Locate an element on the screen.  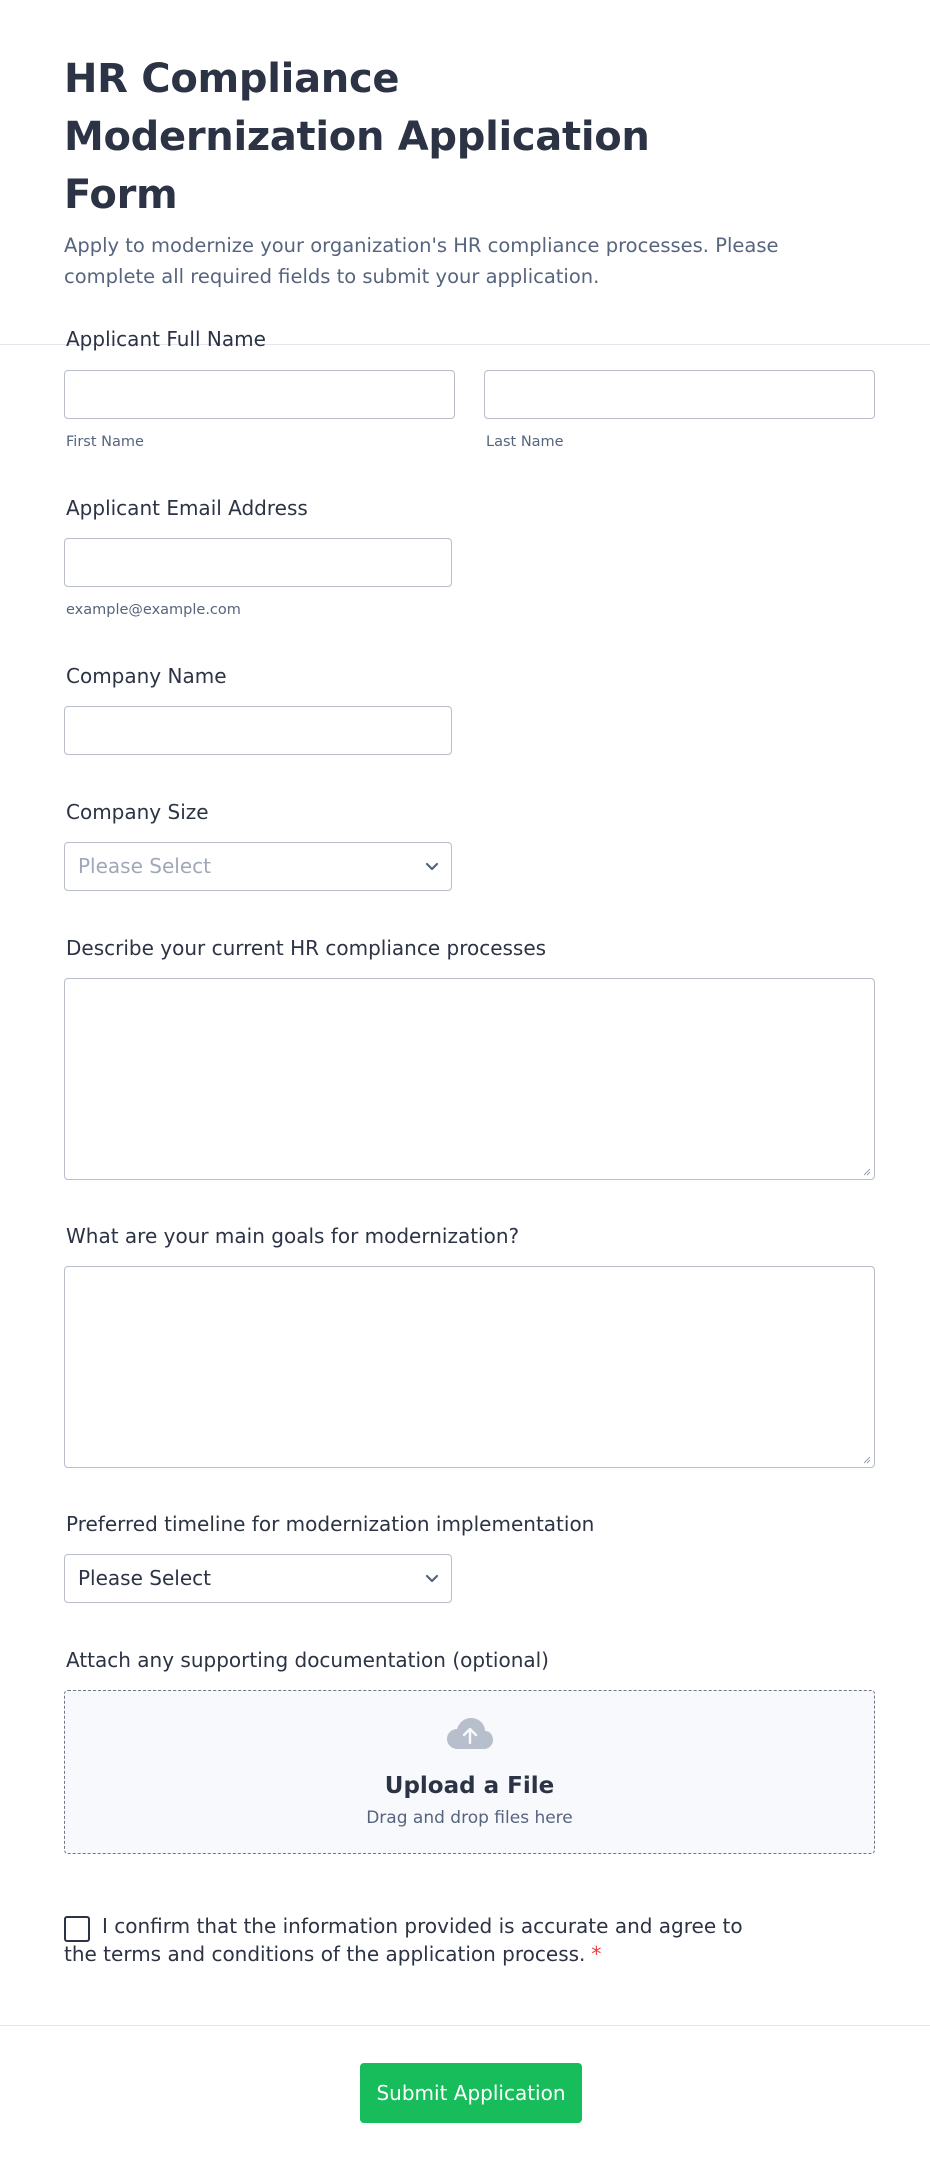
upload-subtitle: Drag and drop files here is located at coordinates (469, 1818).